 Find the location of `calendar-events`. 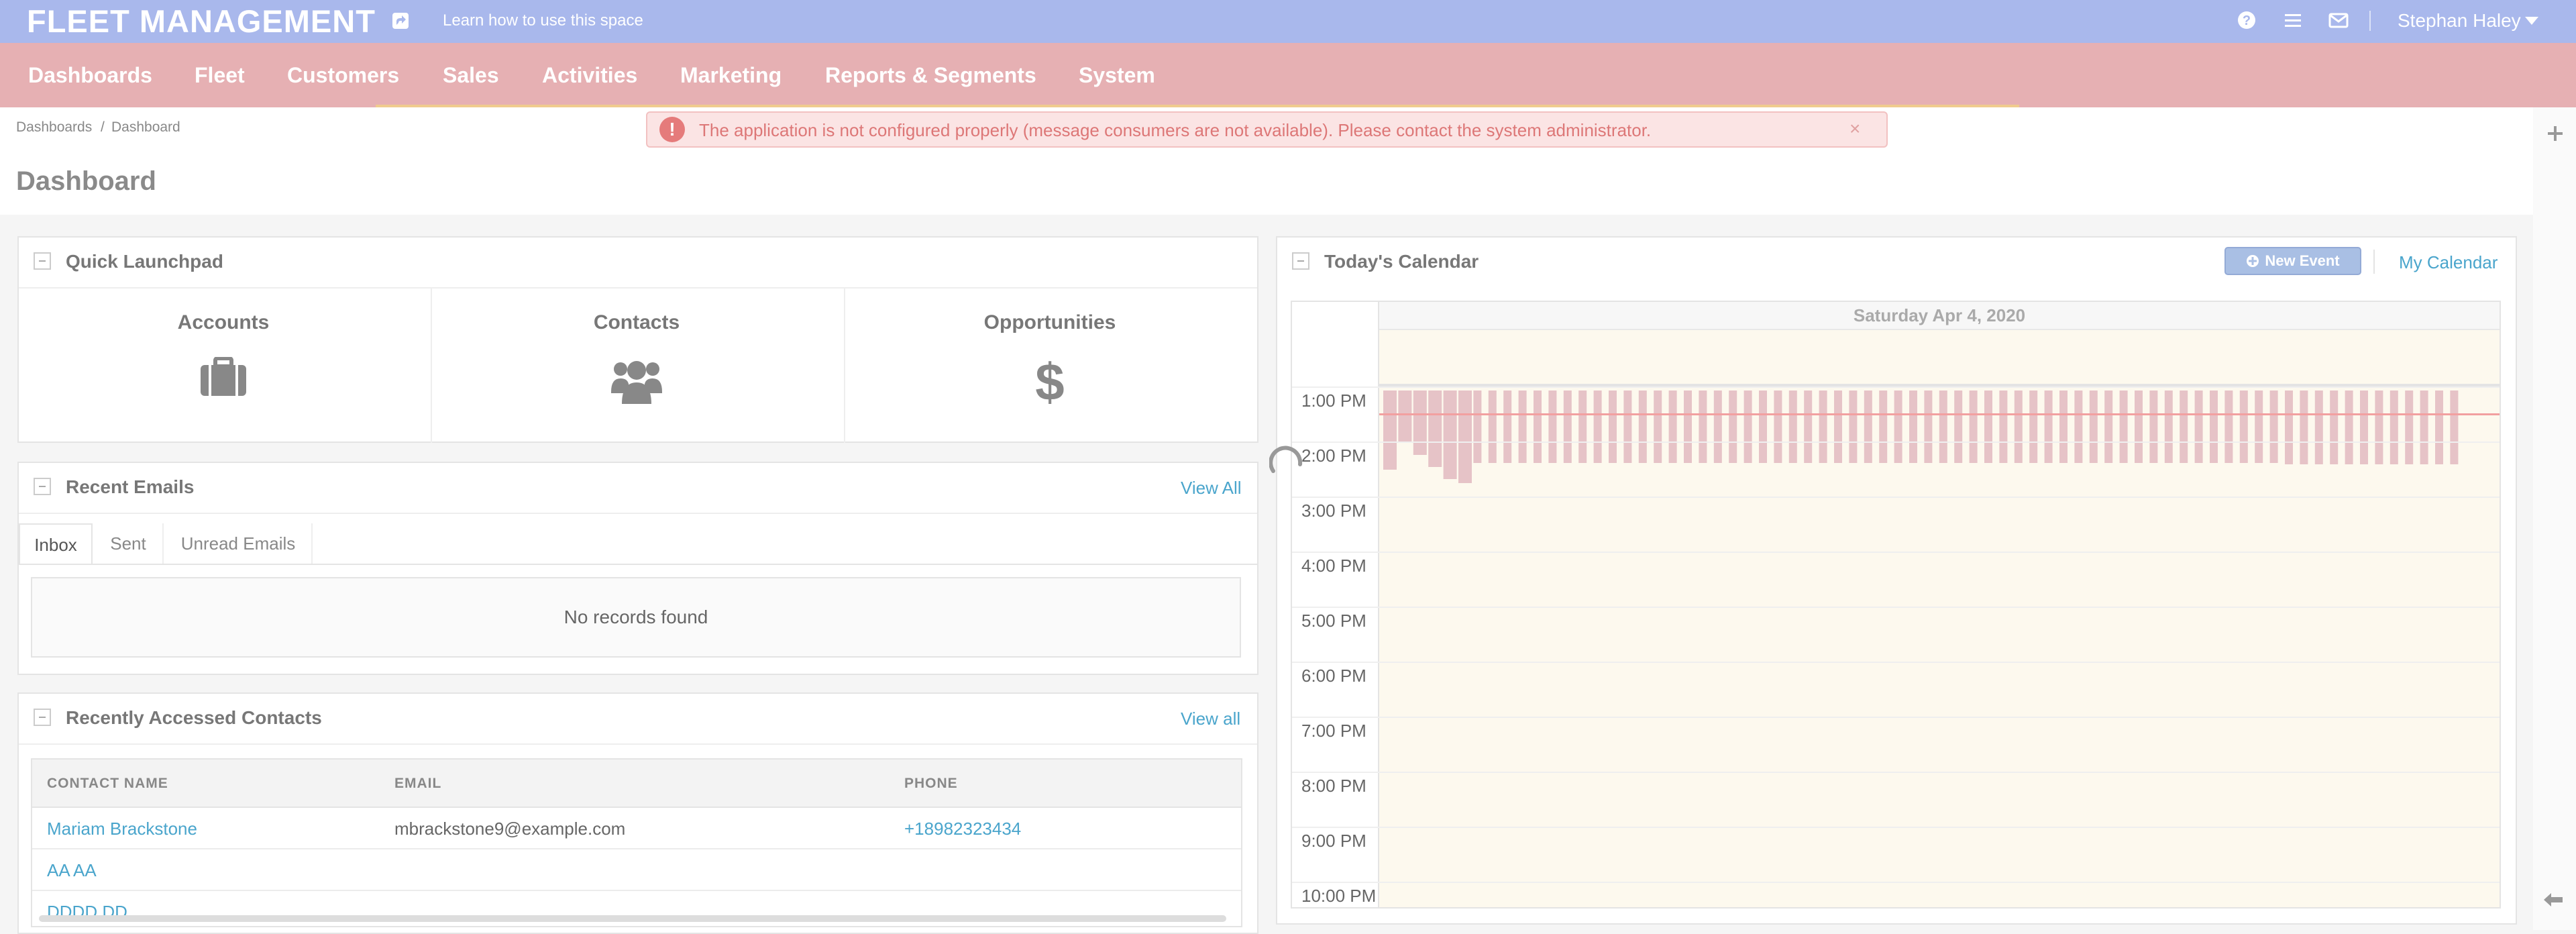

calendar-events is located at coordinates (1927, 436).